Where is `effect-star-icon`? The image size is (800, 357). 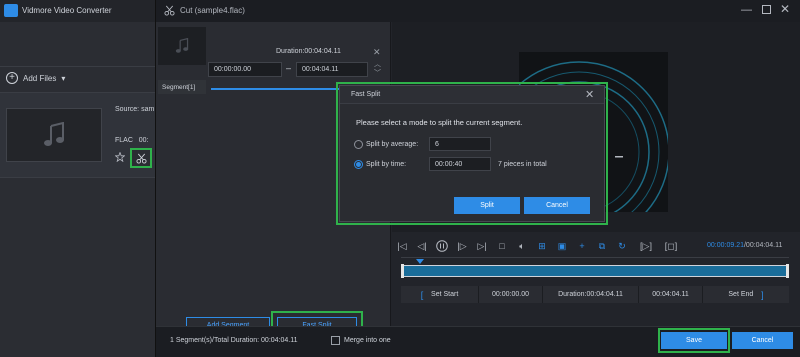 effect-star-icon is located at coordinates (120, 157).